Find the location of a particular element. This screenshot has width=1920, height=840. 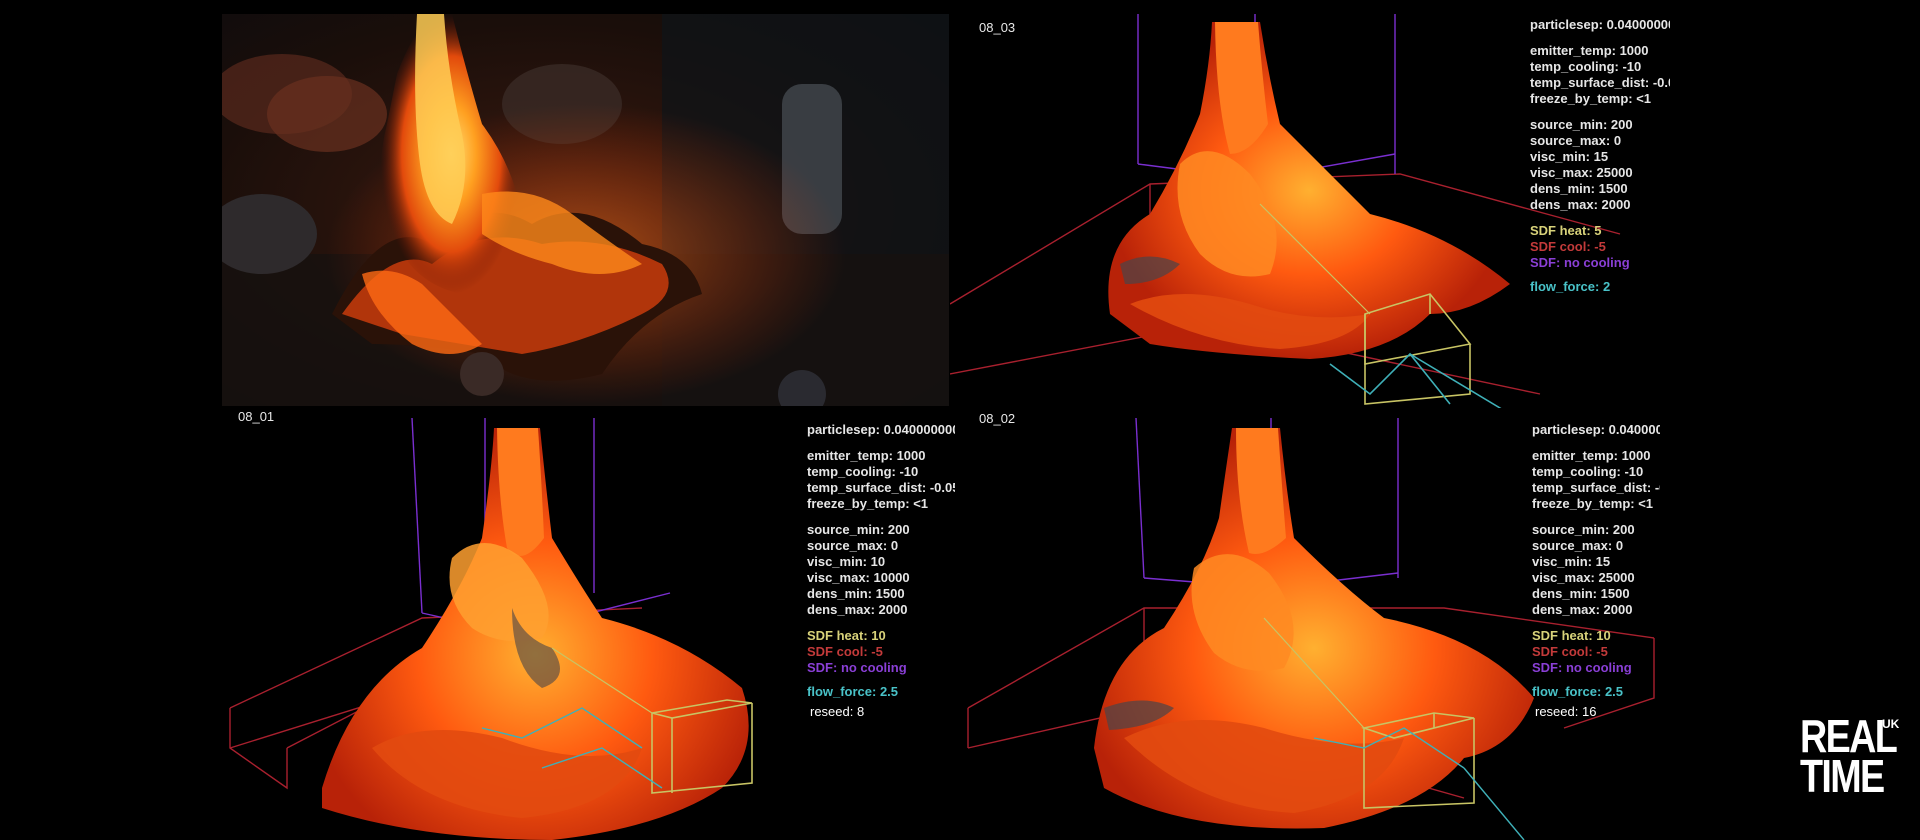

param-sdf-heat: SDF heat: 5 is located at coordinates (1566, 230).